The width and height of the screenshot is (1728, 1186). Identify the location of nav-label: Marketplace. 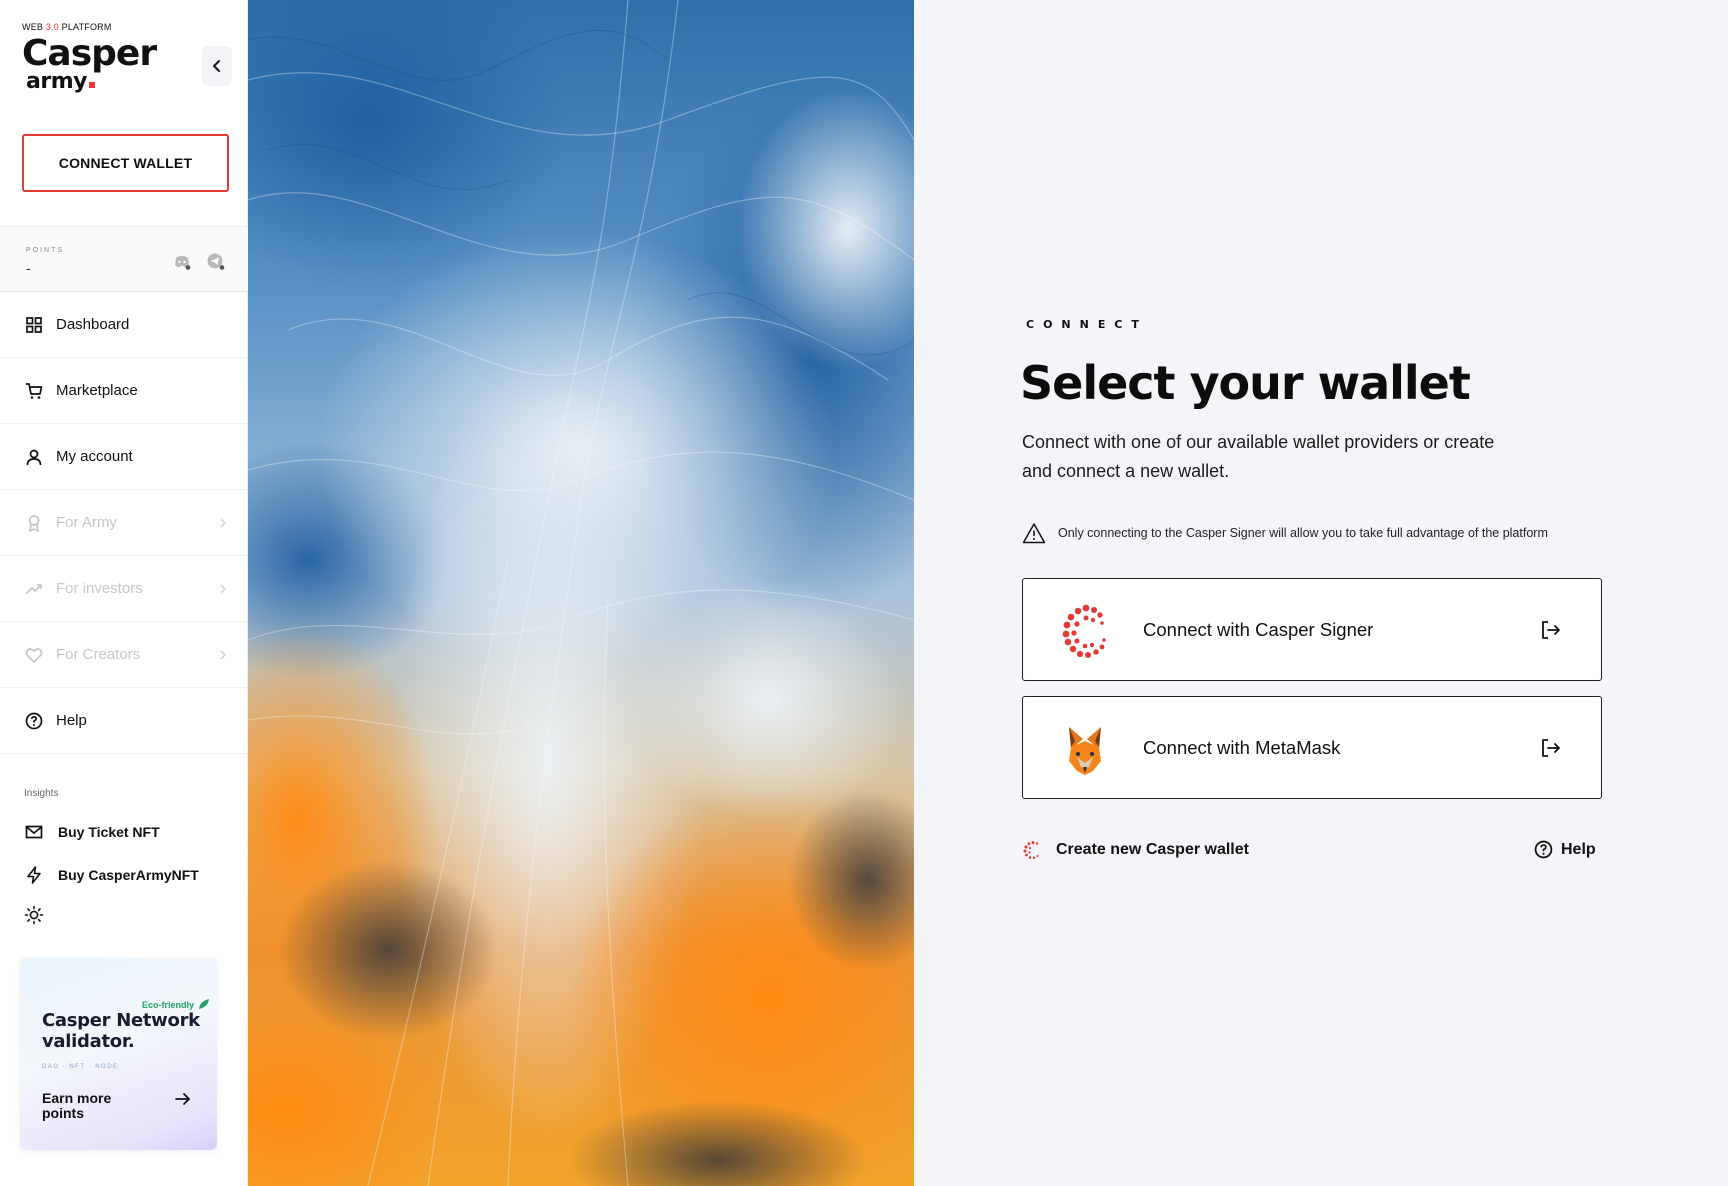
(97, 390).